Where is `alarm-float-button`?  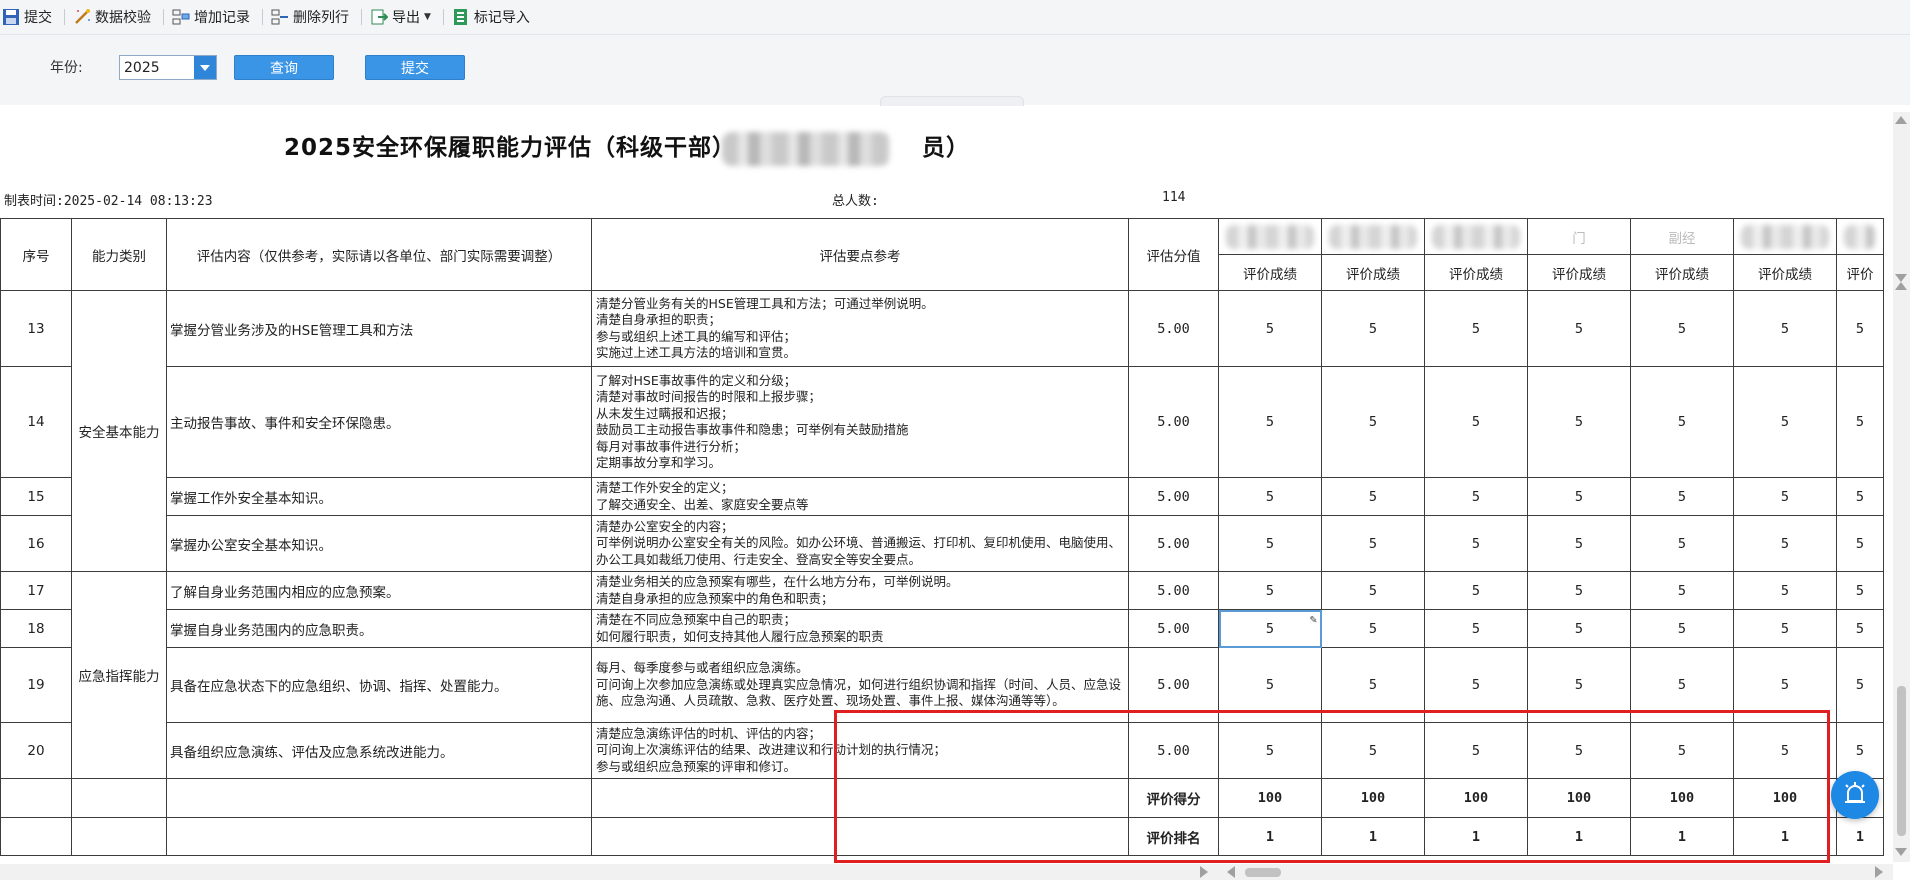 alarm-float-button is located at coordinates (1855, 795).